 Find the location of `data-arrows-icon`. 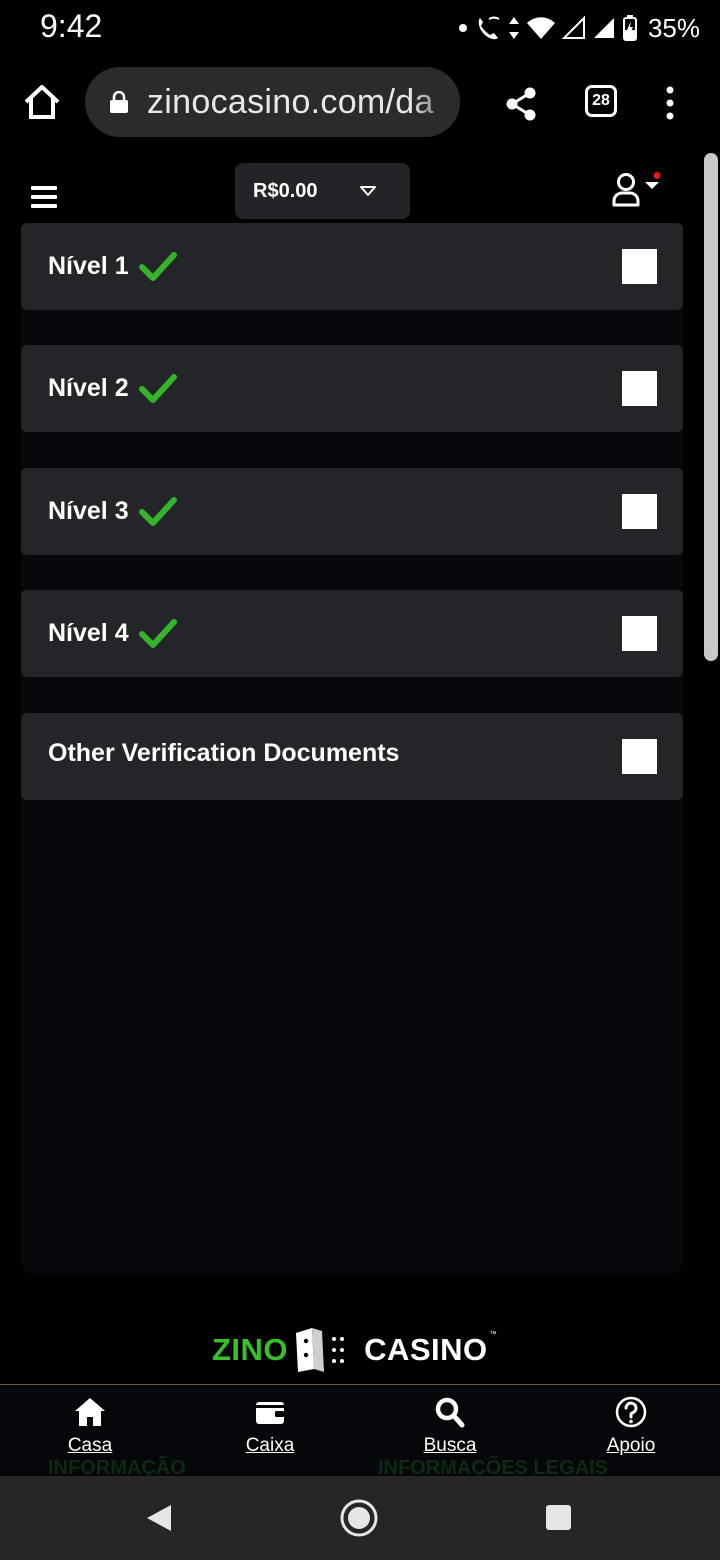

data-arrows-icon is located at coordinates (513, 28).